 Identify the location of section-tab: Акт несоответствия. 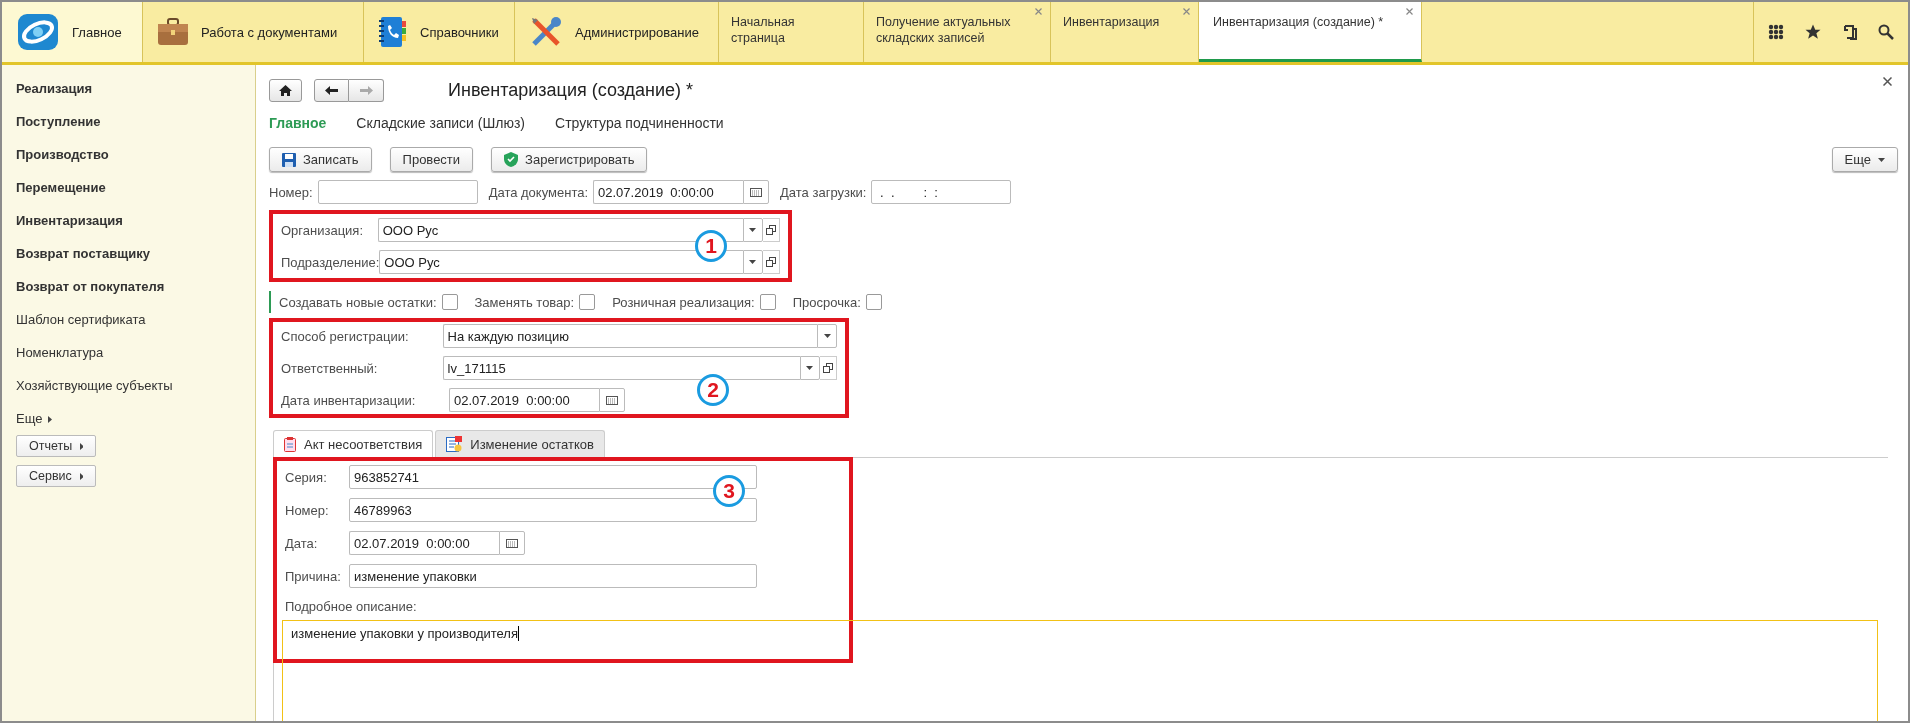
(353, 443).